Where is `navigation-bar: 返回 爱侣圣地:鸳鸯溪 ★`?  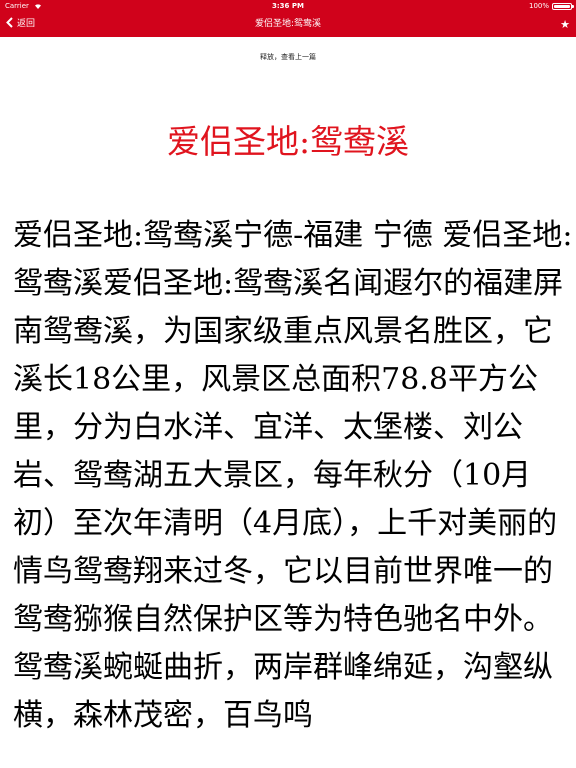
navigation-bar: 返回 爱侣圣地:鸳鸯溪 ★ is located at coordinates (288, 24).